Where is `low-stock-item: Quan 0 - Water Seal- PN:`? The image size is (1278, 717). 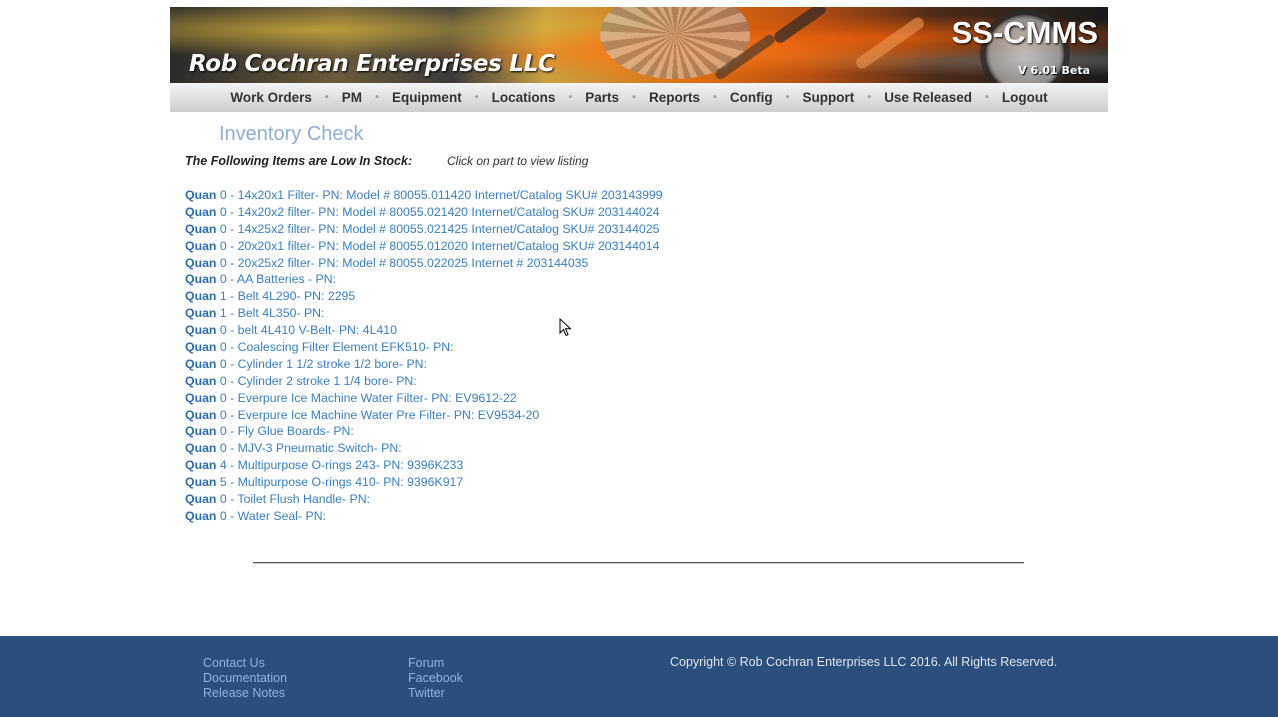 low-stock-item: Quan 0 - Water Seal- PN: is located at coordinates (424, 516).